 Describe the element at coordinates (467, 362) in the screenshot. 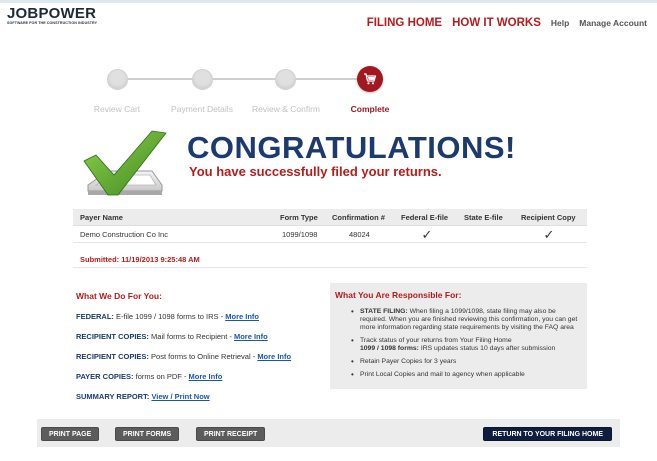

I see `list-item: Retain Payer Copies for 3 years` at that location.